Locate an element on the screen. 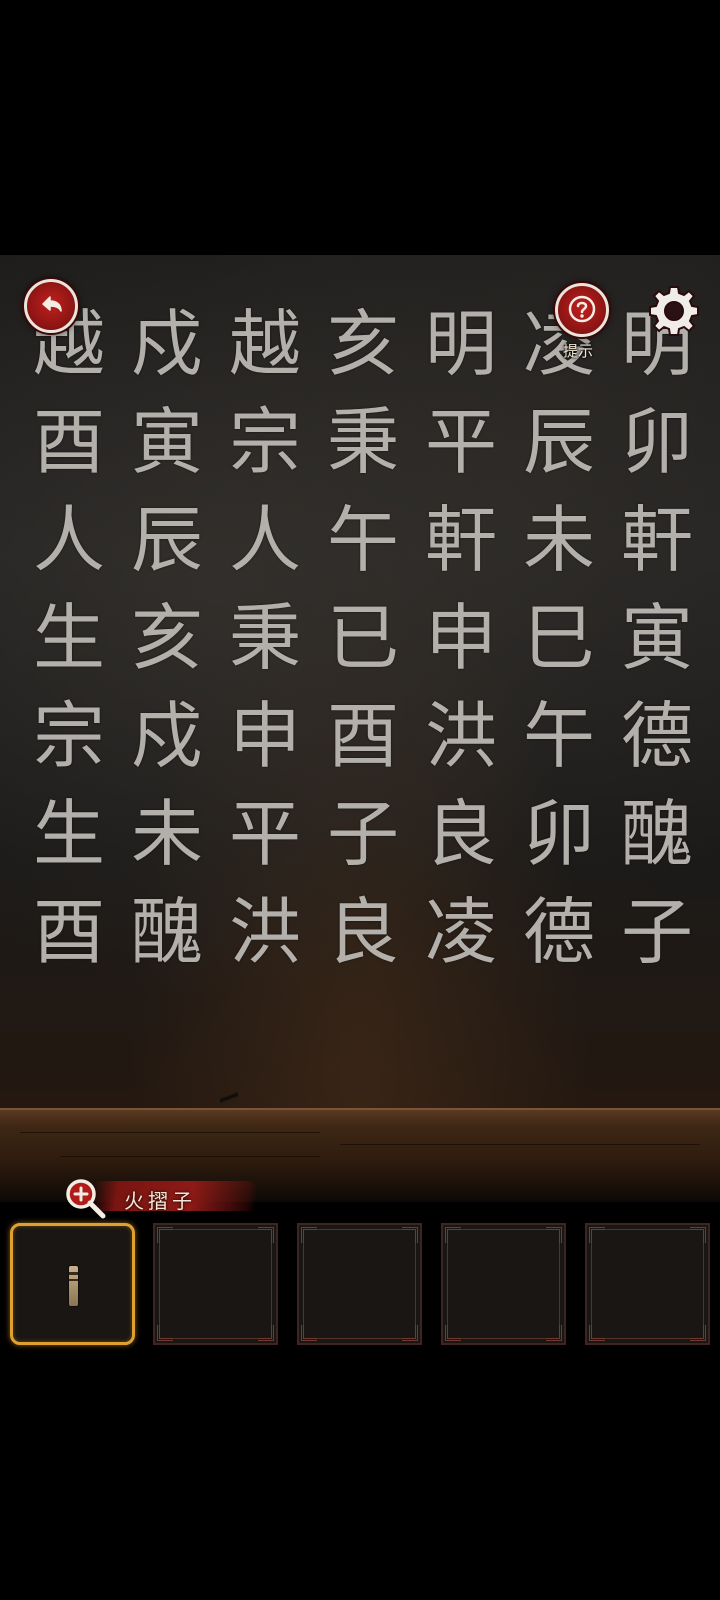 This screenshot has height=1600, width=720. grid-cell: 明 is located at coordinates (461, 344).